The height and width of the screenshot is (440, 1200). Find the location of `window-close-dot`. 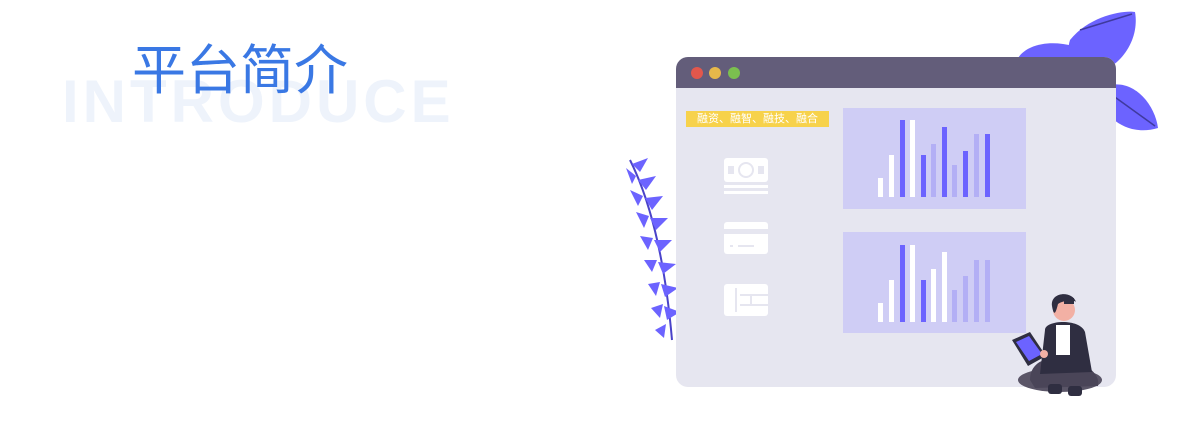

window-close-dot is located at coordinates (697, 73).